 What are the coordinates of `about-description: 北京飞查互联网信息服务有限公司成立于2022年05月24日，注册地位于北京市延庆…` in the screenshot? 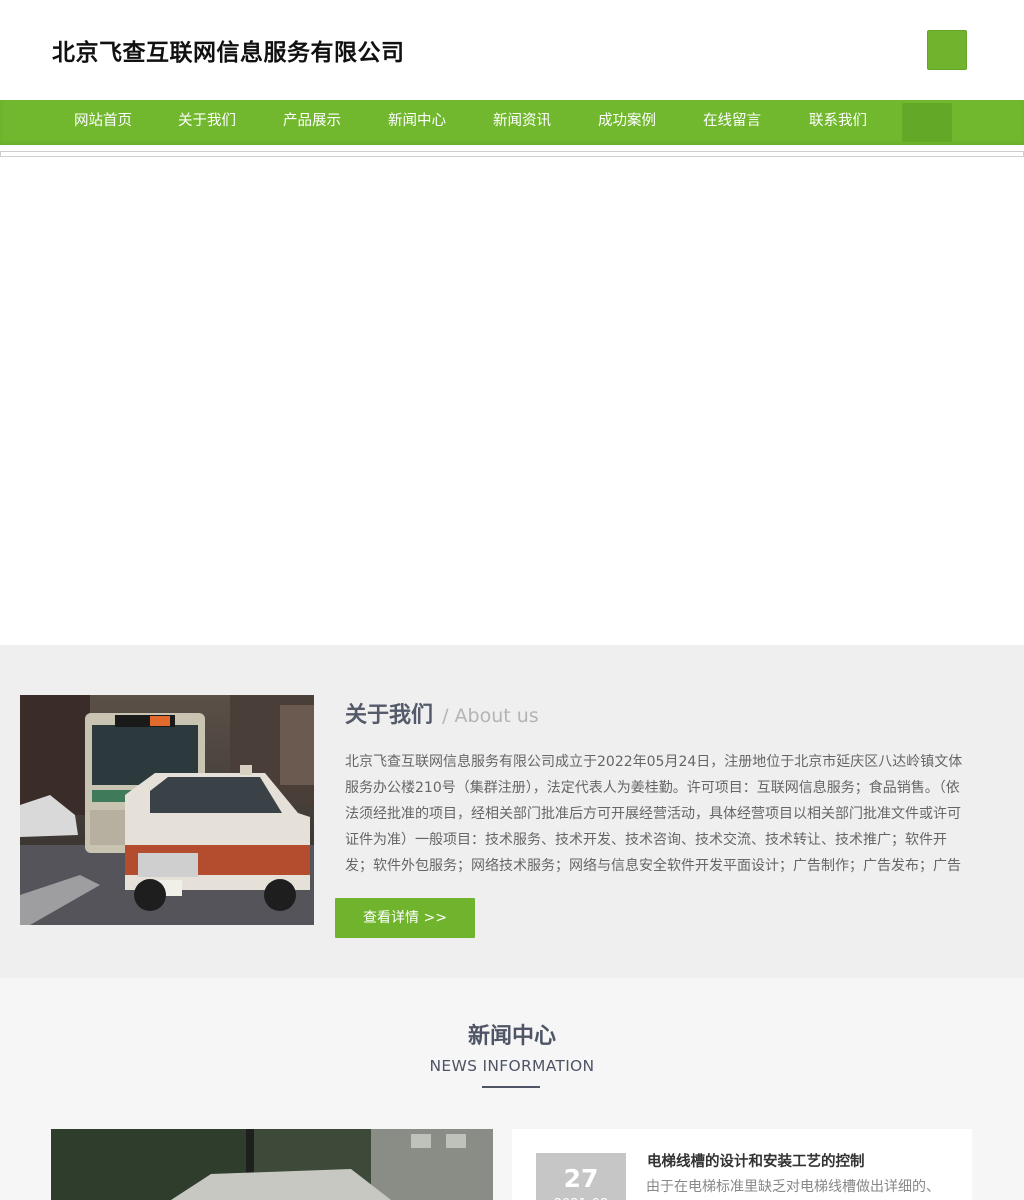 It's located at (654, 814).